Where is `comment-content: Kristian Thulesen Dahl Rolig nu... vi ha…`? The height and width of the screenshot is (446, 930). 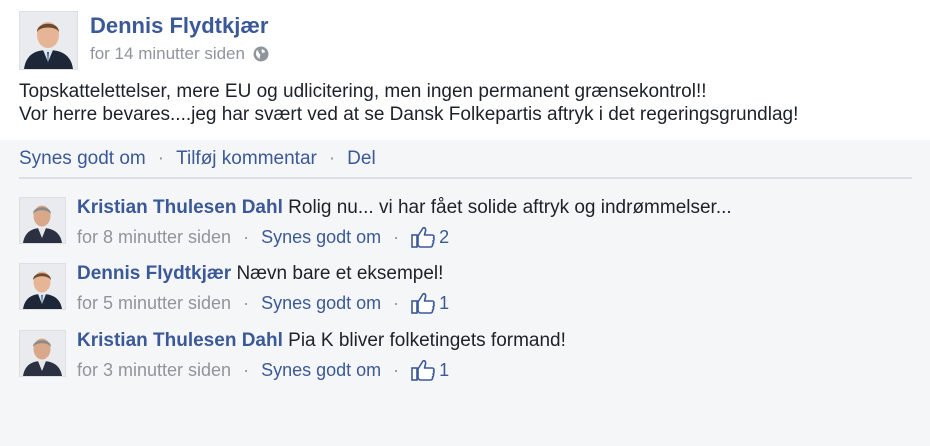
comment-content: Kristian Thulesen Dahl Rolig nu... vi ha… is located at coordinates (404, 208).